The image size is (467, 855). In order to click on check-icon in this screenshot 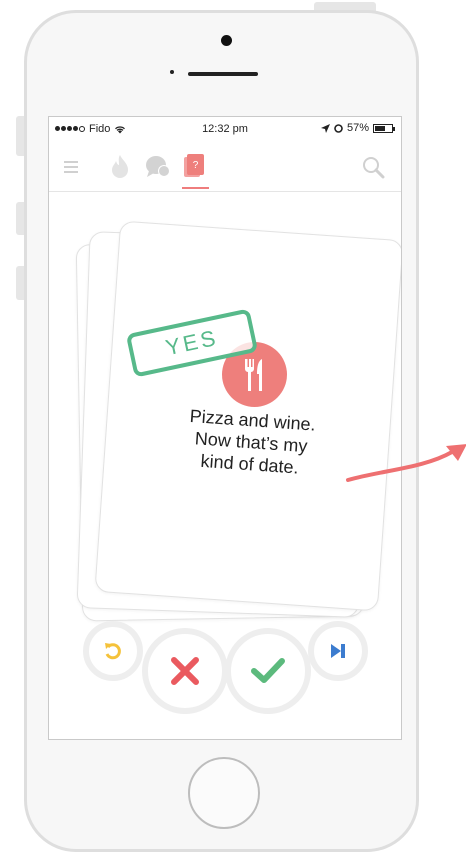, I will do `click(268, 670)`.